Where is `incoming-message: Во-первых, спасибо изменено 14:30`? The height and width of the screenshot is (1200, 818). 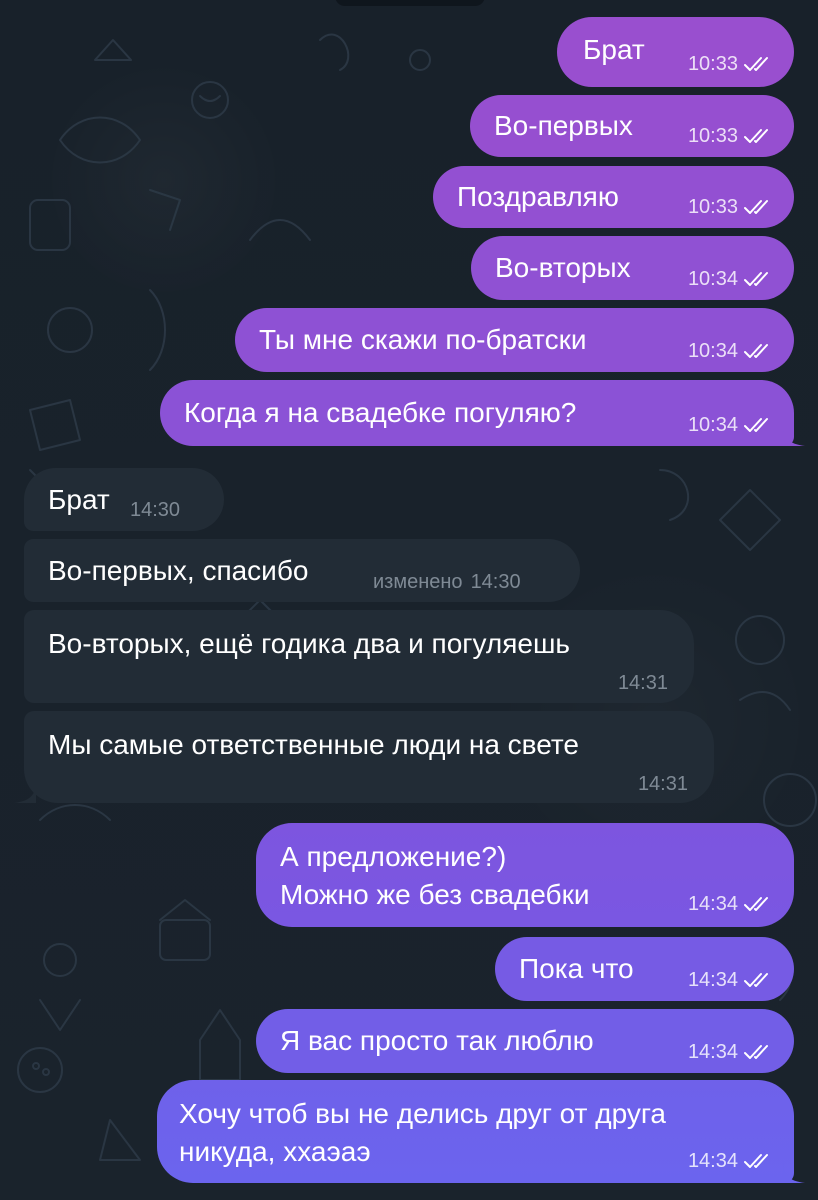
incoming-message: Во-первых, спасибо изменено 14:30 is located at coordinates (302, 570).